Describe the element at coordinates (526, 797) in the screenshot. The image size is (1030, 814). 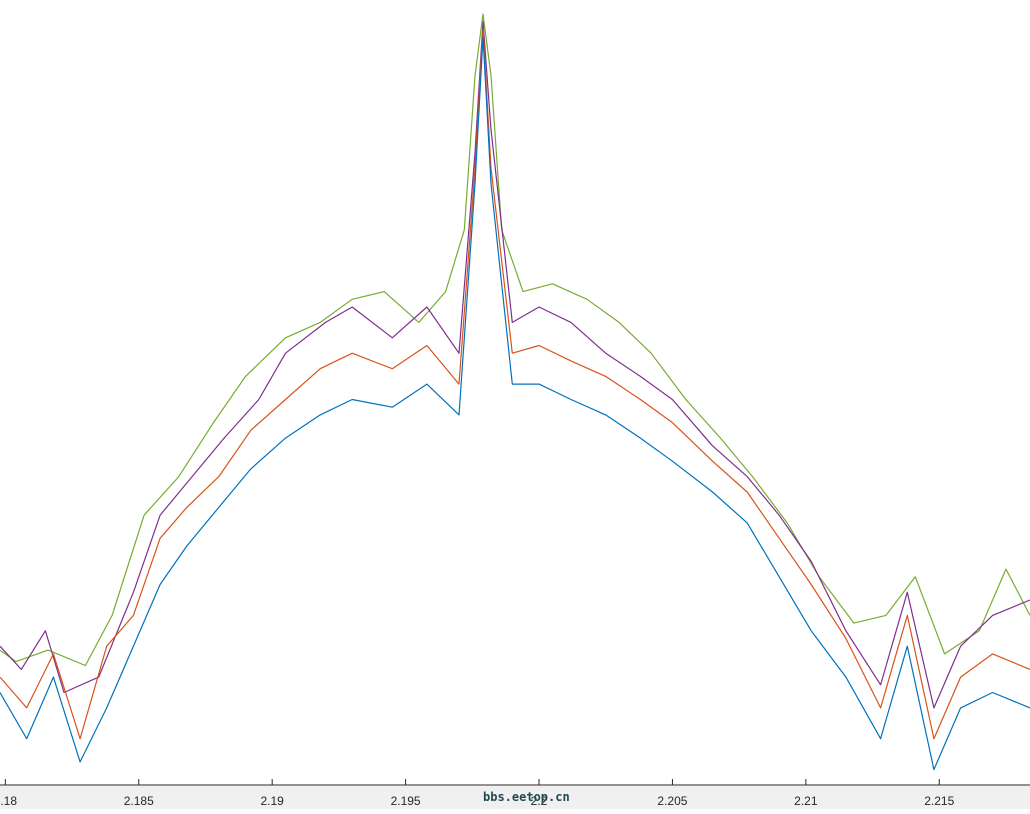
I see `watermark: bbs.eetop.cn` at that location.